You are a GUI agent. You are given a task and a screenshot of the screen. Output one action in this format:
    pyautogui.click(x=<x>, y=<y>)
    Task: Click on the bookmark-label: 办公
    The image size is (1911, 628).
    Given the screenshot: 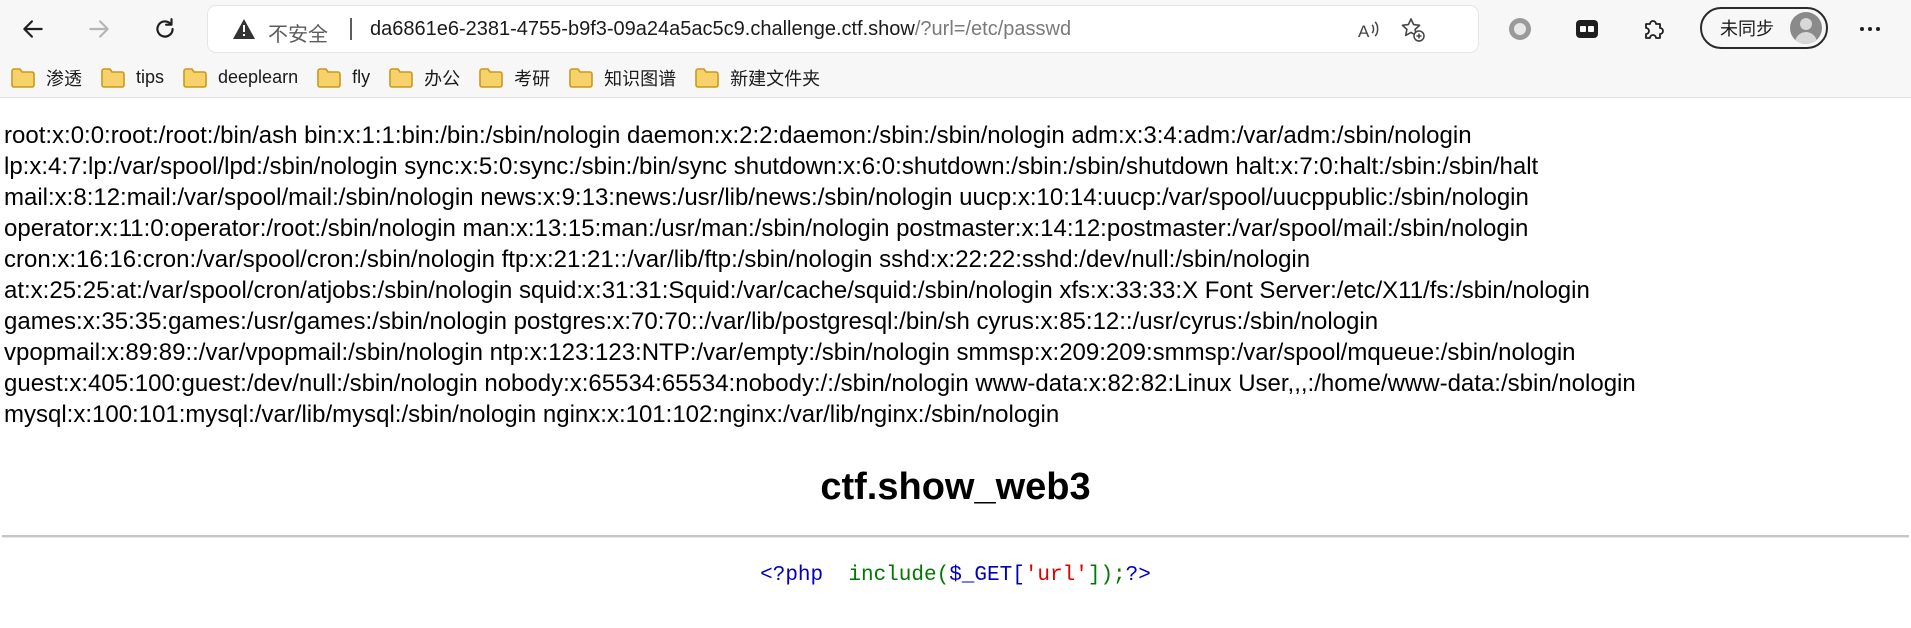 What is the action you would take?
    pyautogui.click(x=442, y=78)
    